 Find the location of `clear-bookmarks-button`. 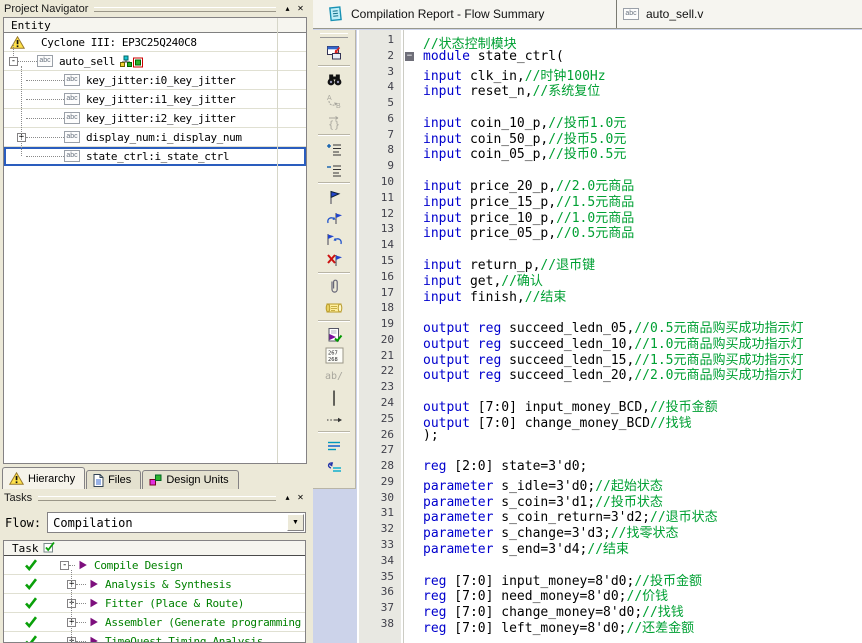

clear-bookmarks-button is located at coordinates (334, 259).